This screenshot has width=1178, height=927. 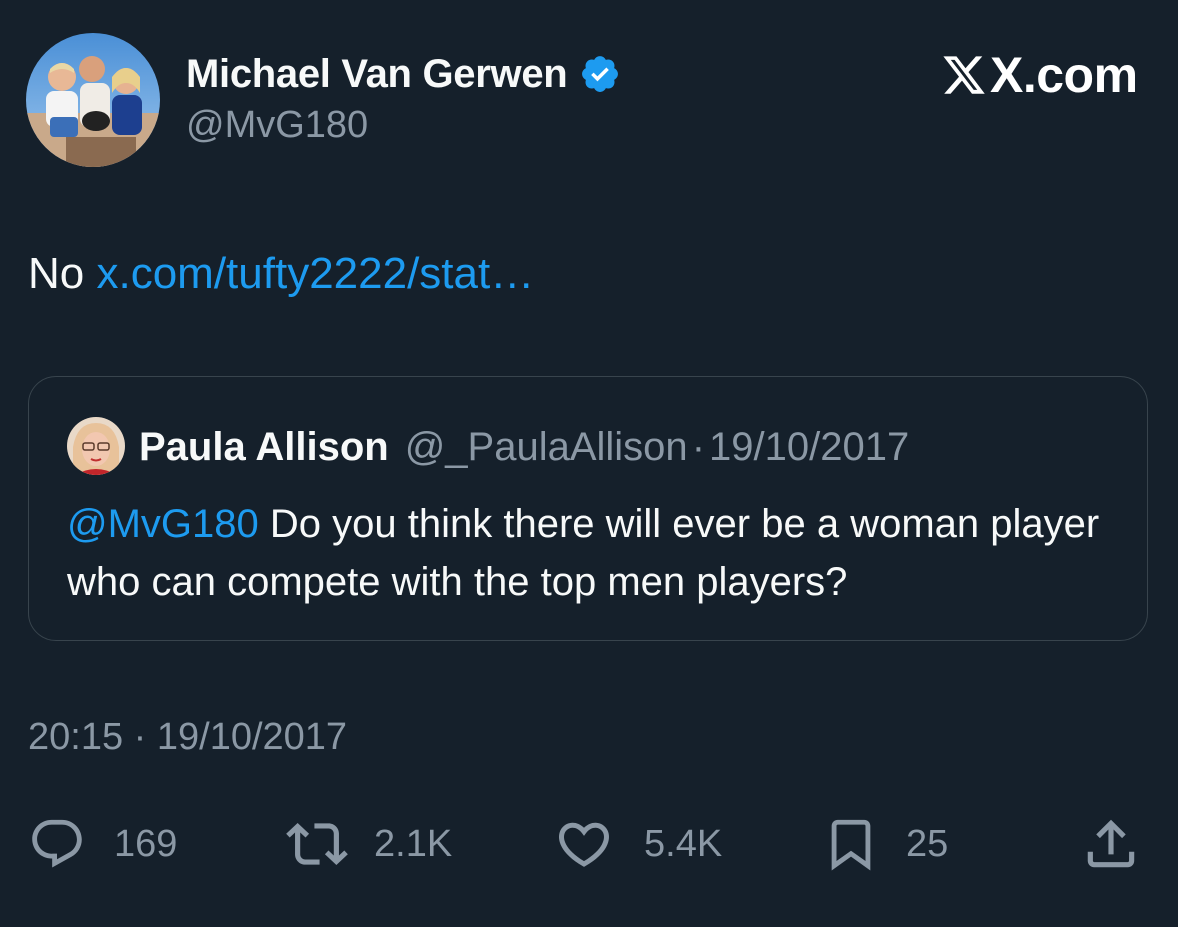 I want to click on heart-icon, so click(x=584, y=844).